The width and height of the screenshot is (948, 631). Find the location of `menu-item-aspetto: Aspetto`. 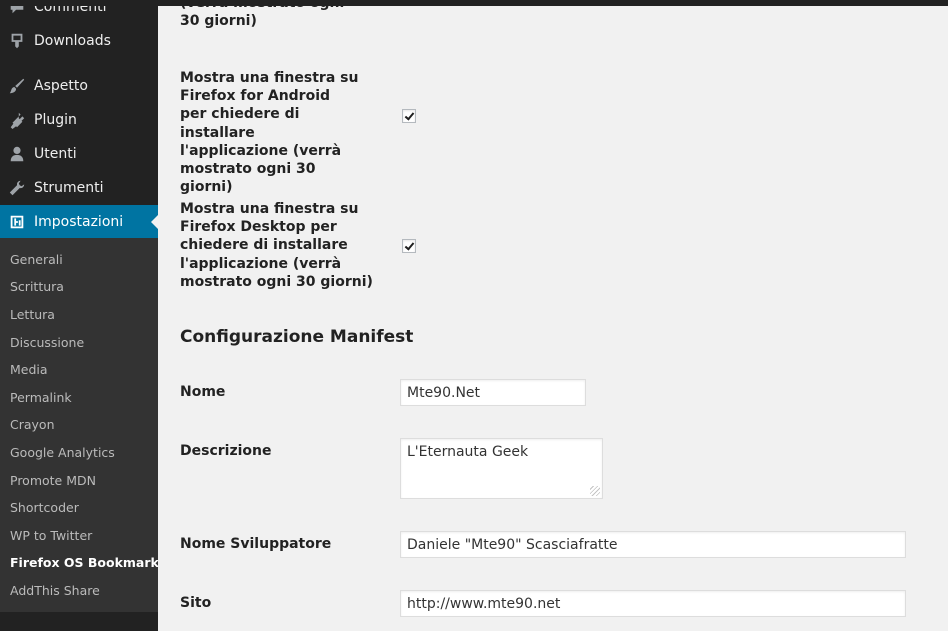

menu-item-aspetto: Aspetto is located at coordinates (79, 86).